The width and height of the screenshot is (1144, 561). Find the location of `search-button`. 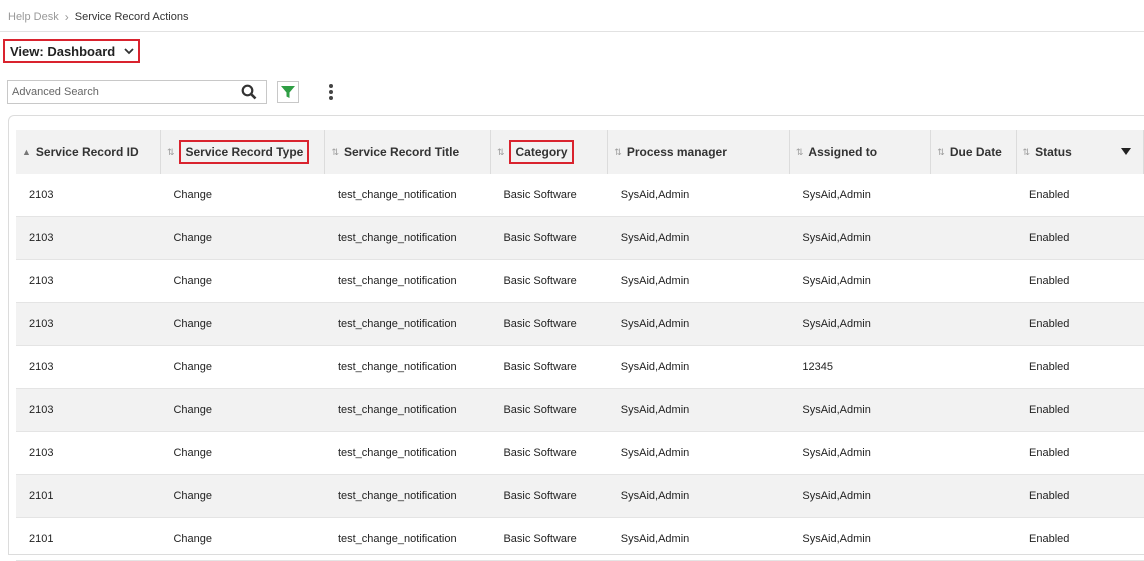

search-button is located at coordinates (249, 92).